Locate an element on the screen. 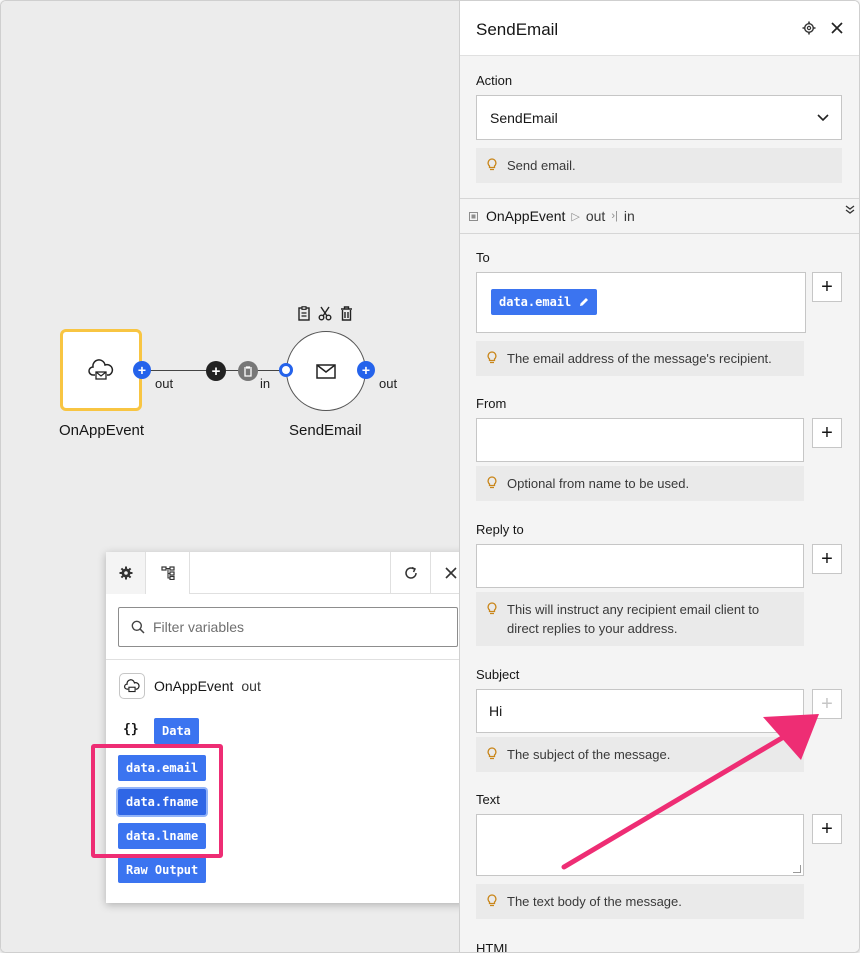 The image size is (860, 953). breadcrumb-node: OnAppEvent is located at coordinates (526, 216).